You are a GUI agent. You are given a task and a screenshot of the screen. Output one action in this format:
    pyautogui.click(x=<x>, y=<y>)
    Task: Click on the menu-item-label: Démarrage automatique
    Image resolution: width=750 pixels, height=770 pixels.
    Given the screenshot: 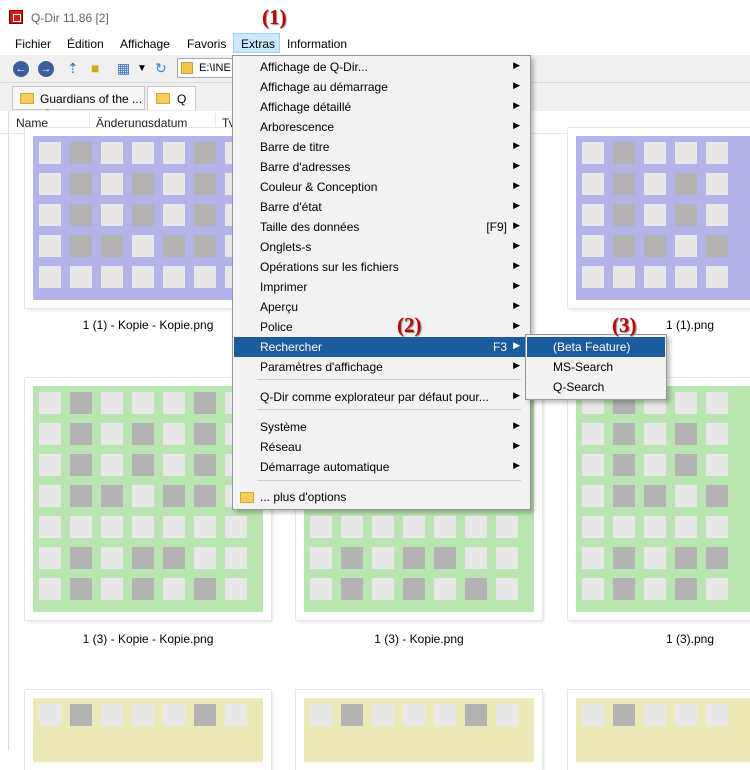 What is the action you would take?
    pyautogui.click(x=325, y=467)
    